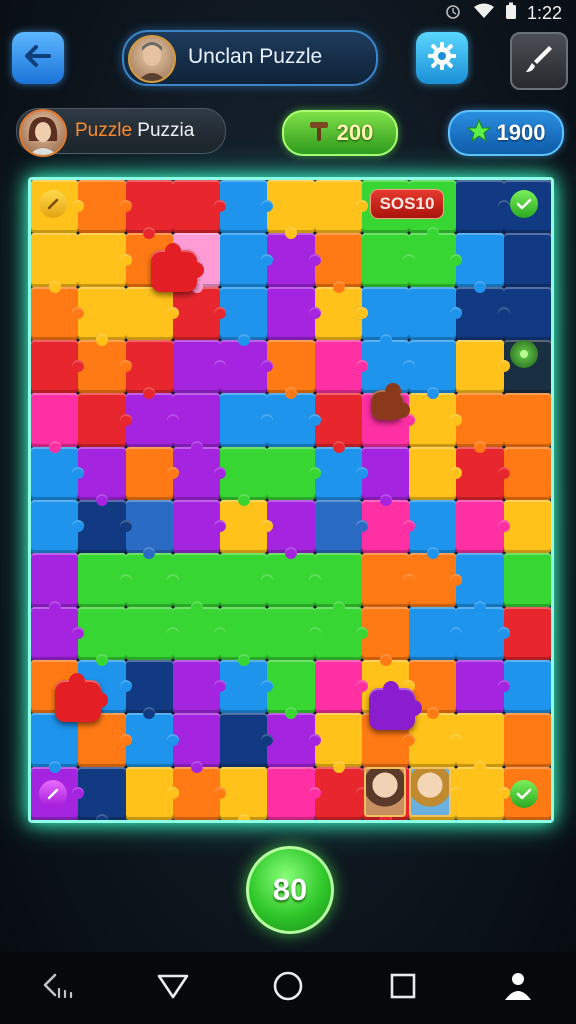 The image size is (576, 1024). What do you see at coordinates (173, 988) in the screenshot?
I see `nav-triangle` at bounding box center [173, 988].